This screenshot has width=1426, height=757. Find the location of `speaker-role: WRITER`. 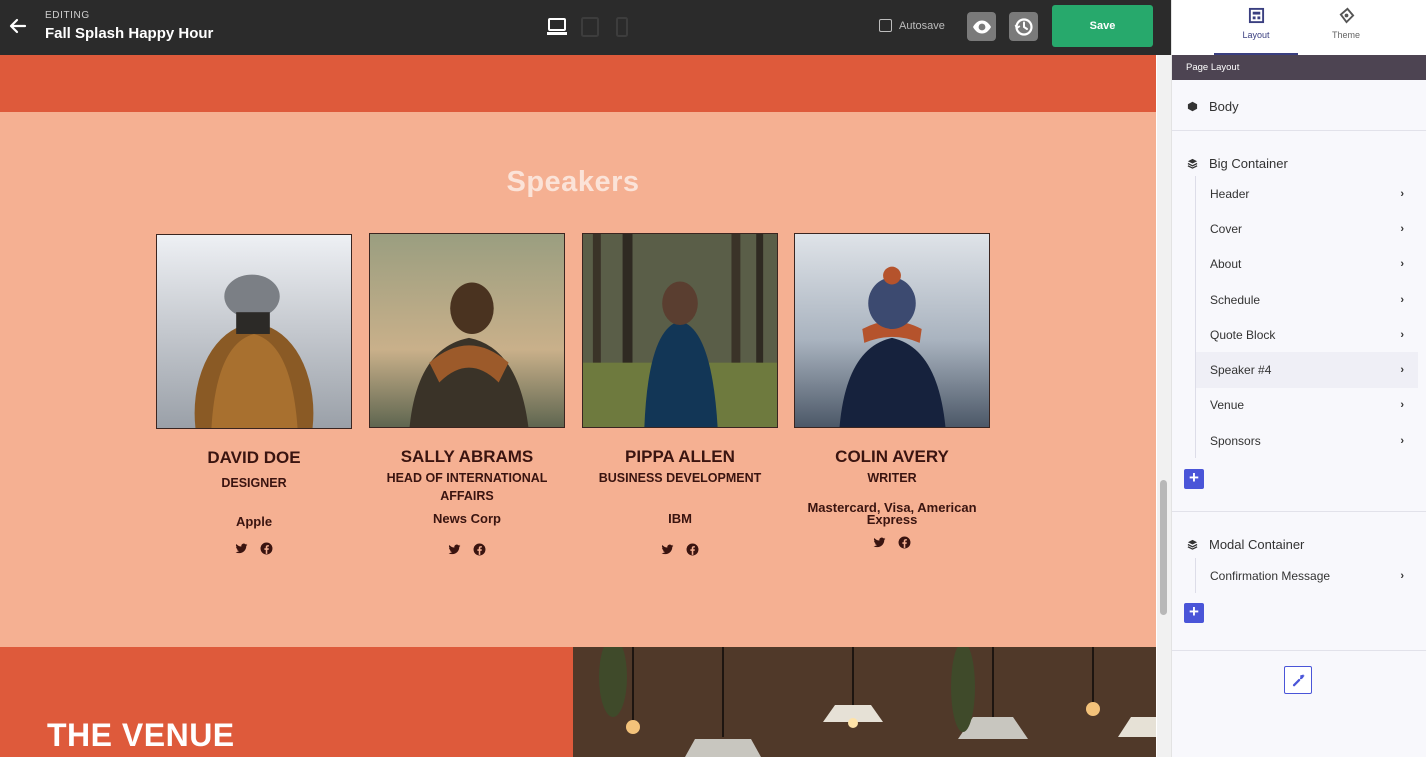

speaker-role: WRITER is located at coordinates (892, 478).